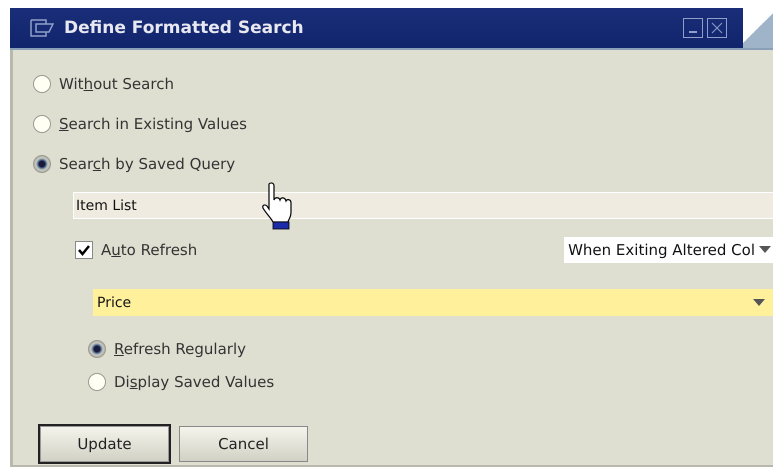 The height and width of the screenshot is (475, 773). What do you see at coordinates (116, 84) in the screenshot?
I see `option-label: Without Search` at bounding box center [116, 84].